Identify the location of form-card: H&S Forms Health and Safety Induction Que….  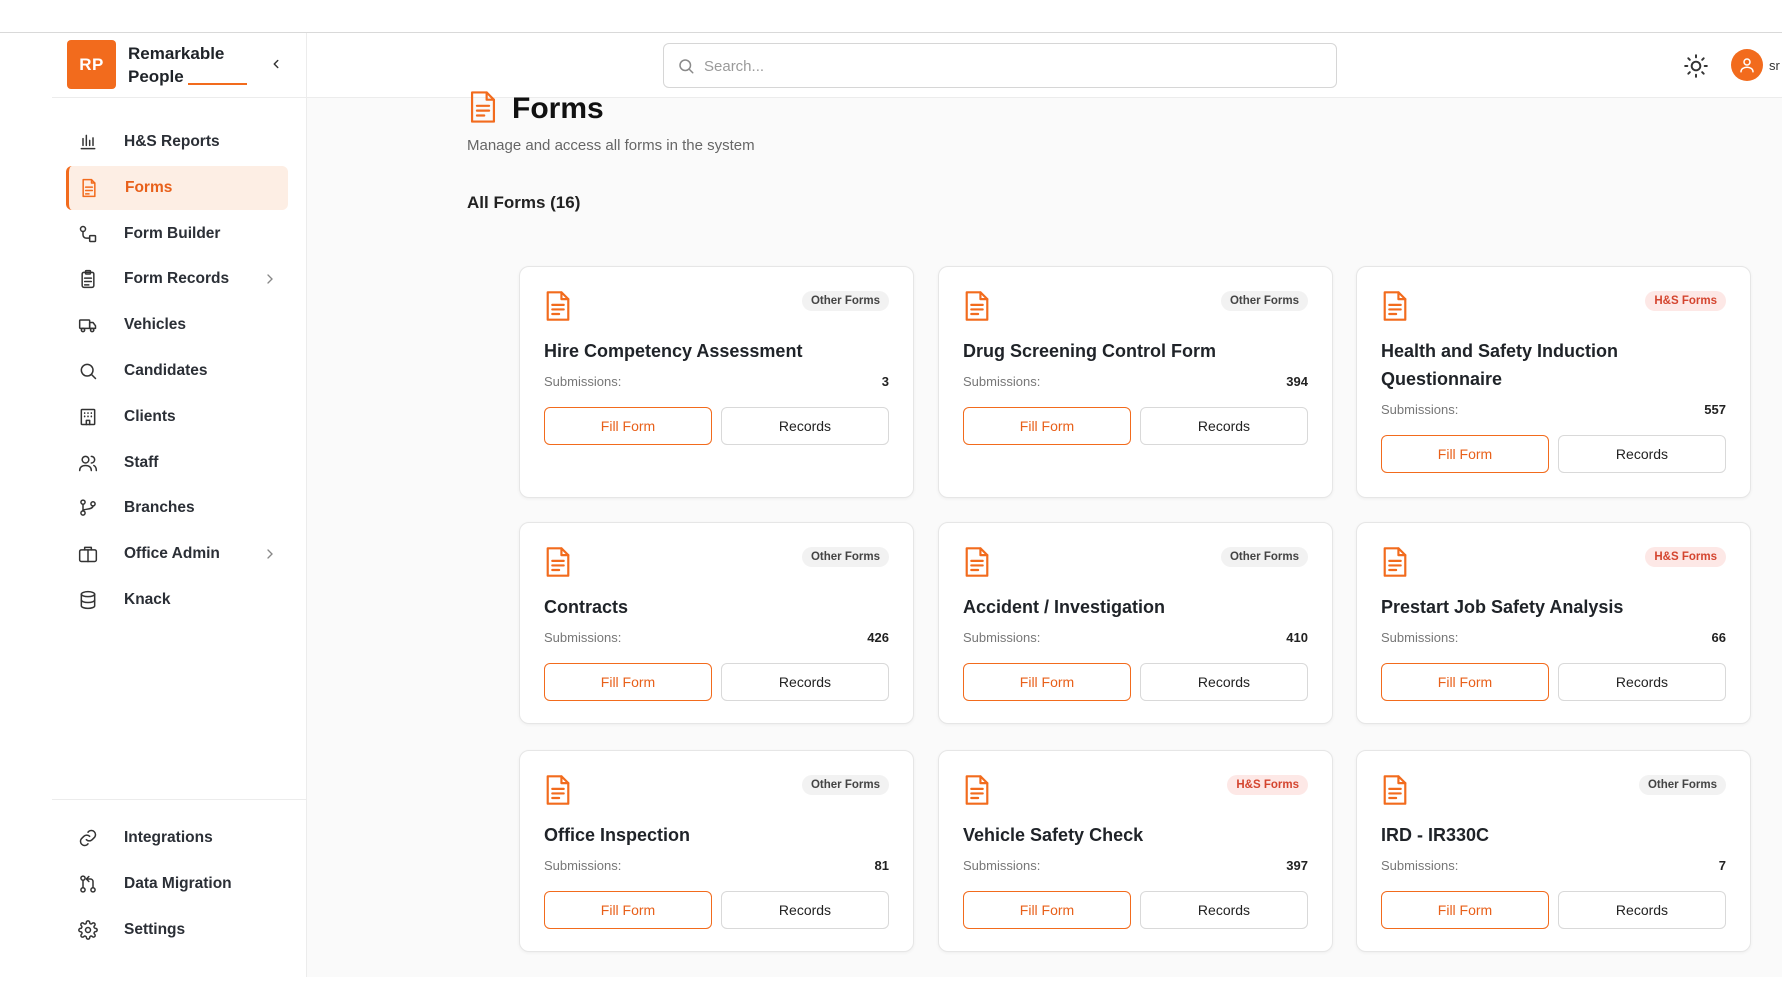
(1553, 382).